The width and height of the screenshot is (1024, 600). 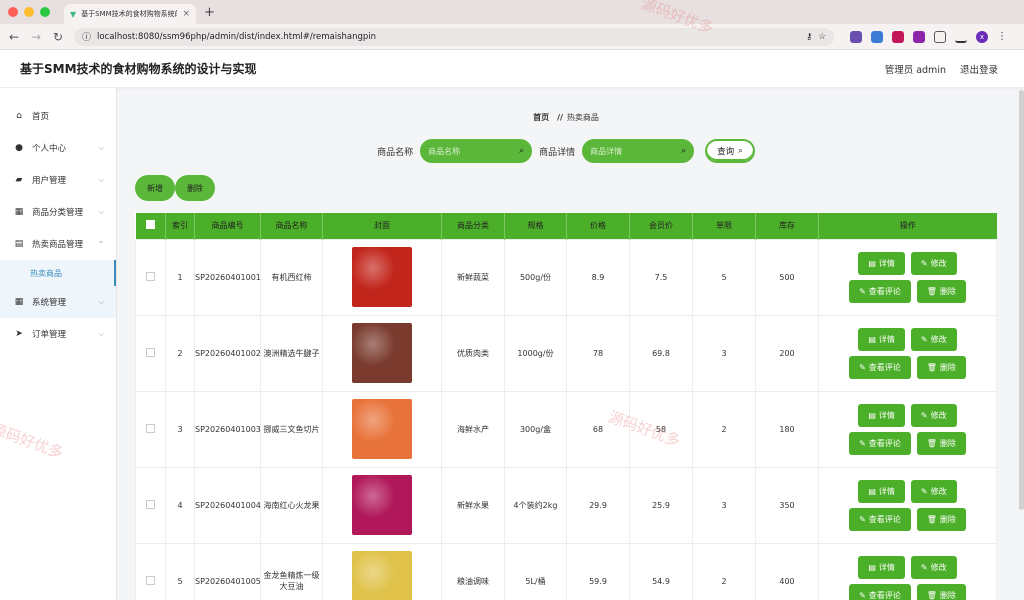 I want to click on new-tab-button: +, so click(x=209, y=12).